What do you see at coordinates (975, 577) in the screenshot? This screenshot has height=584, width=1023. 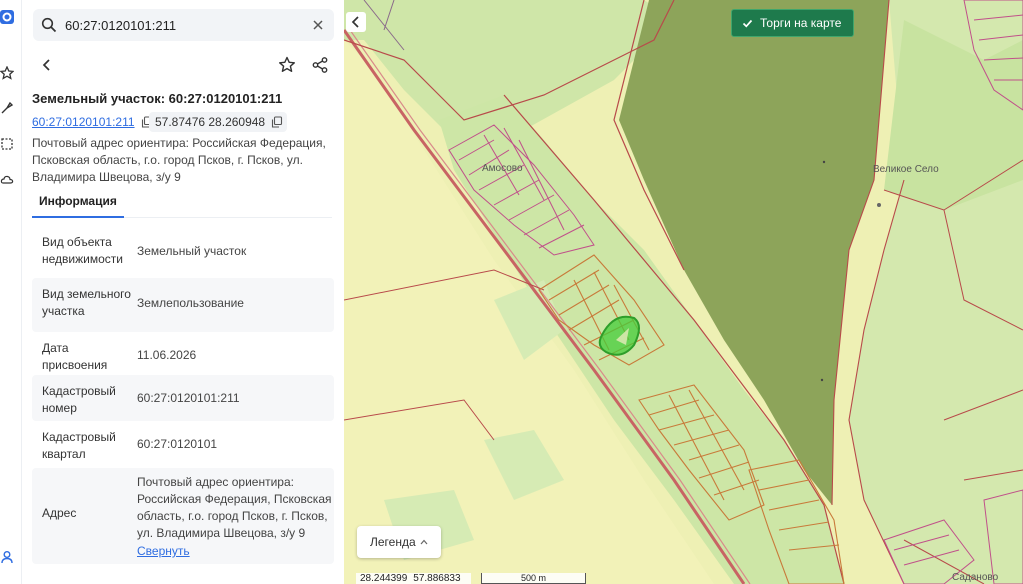 I see `map-place-label: Саданово` at bounding box center [975, 577].